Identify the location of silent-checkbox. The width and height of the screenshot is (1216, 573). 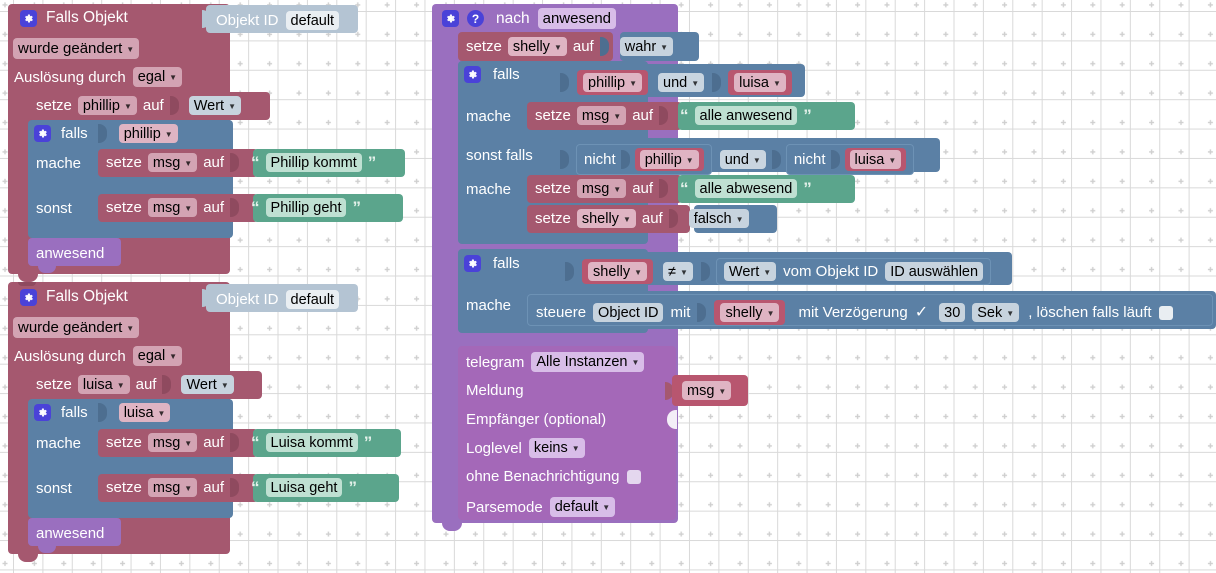
(634, 476).